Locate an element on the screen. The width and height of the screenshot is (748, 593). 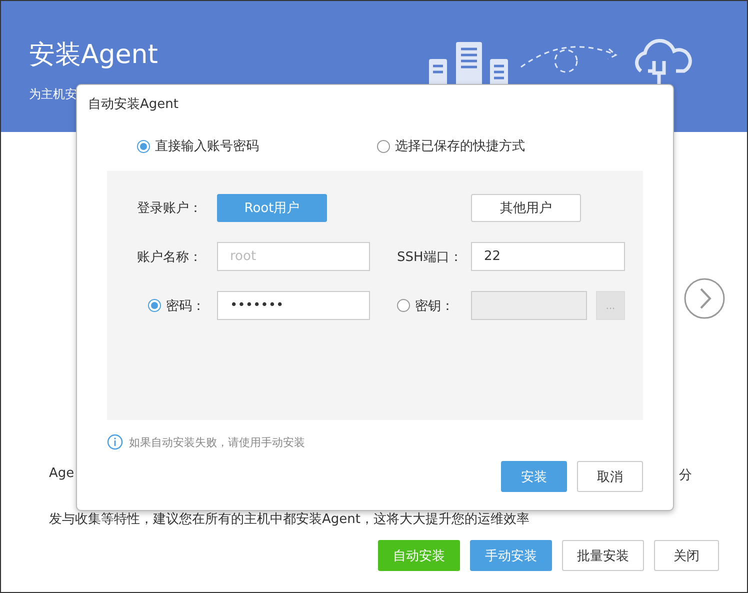
account-type-button: 其他用户 is located at coordinates (526, 208).